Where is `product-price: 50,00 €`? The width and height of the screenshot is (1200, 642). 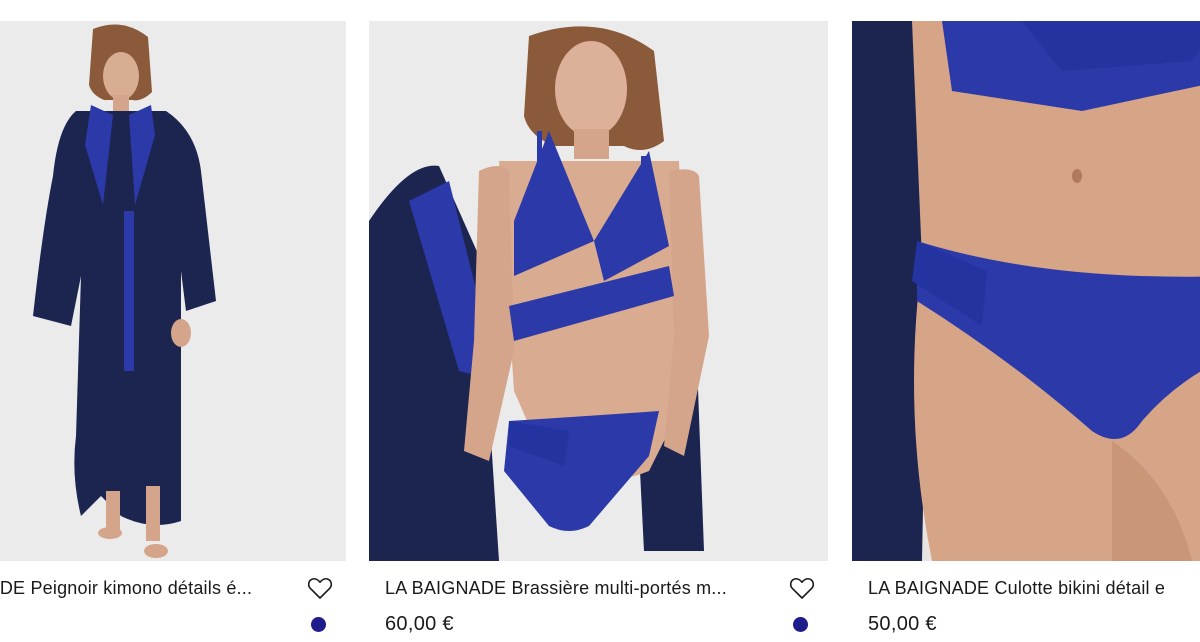
product-price: 50,00 € is located at coordinates (902, 624).